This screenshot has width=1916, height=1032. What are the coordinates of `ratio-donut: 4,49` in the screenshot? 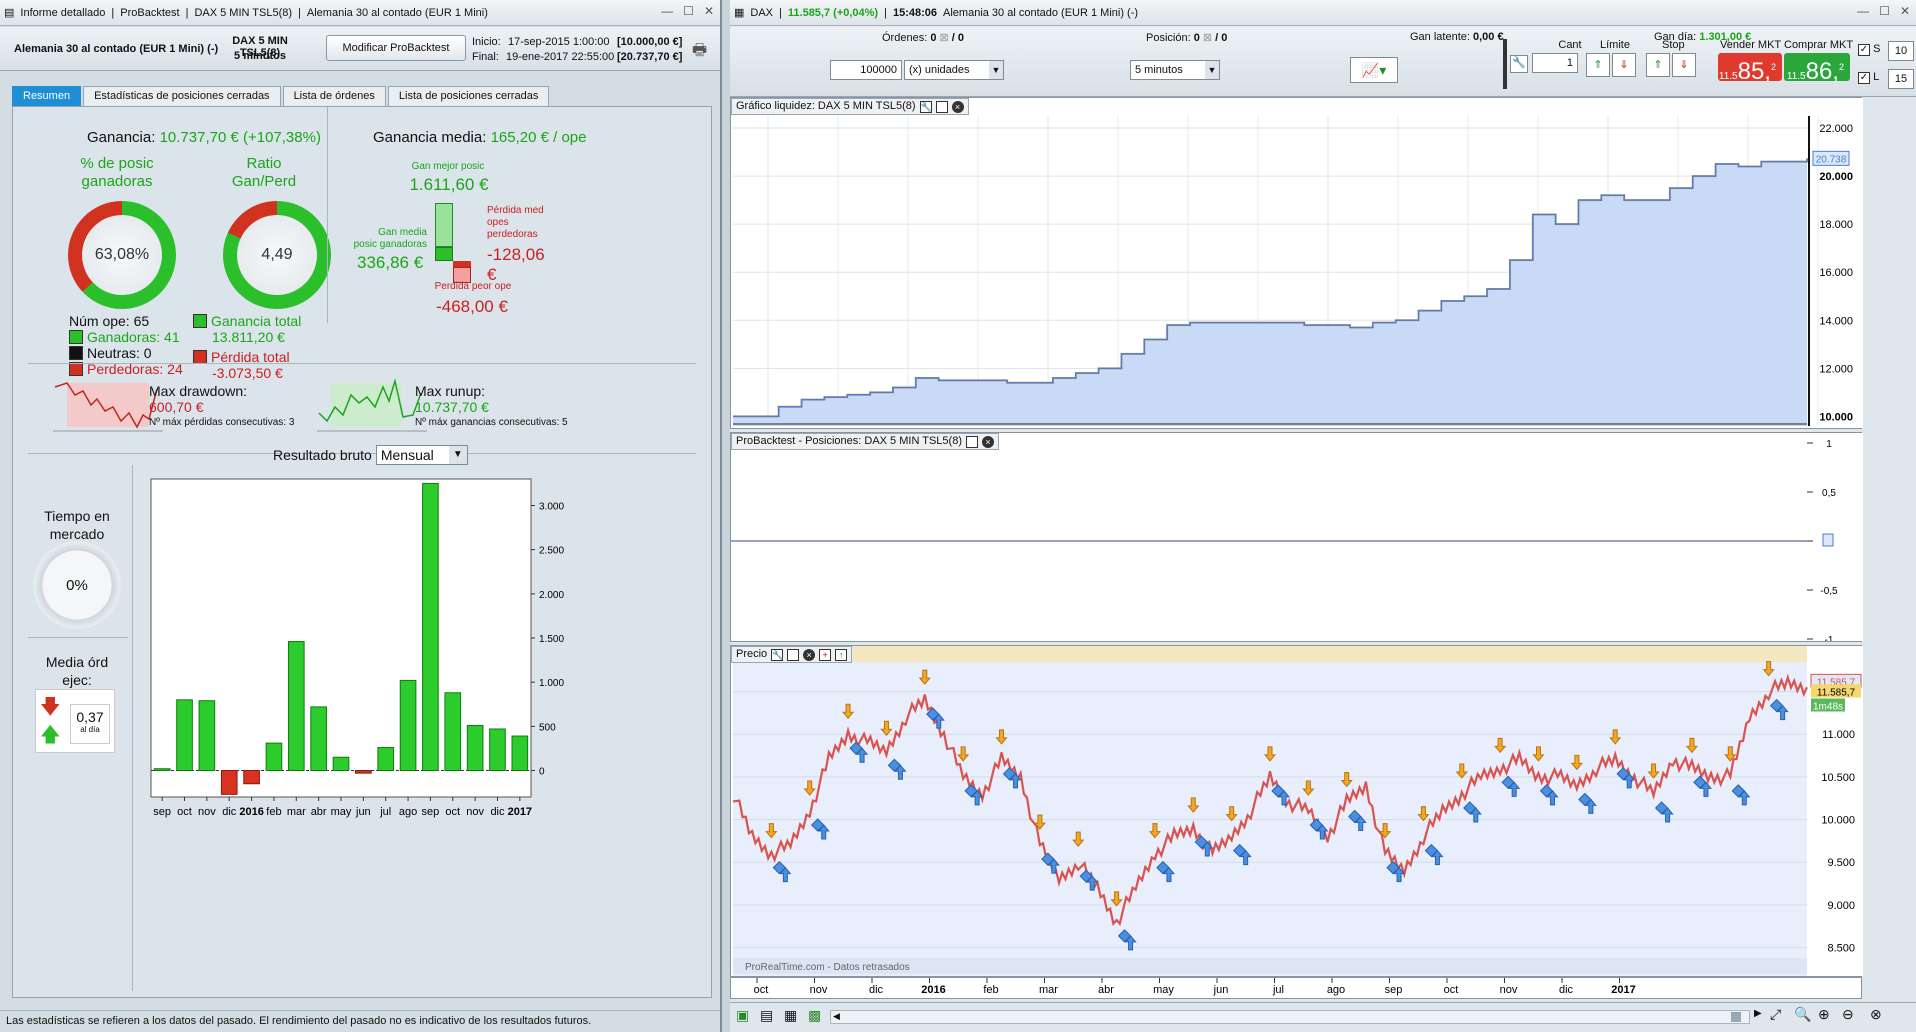 It's located at (277, 255).